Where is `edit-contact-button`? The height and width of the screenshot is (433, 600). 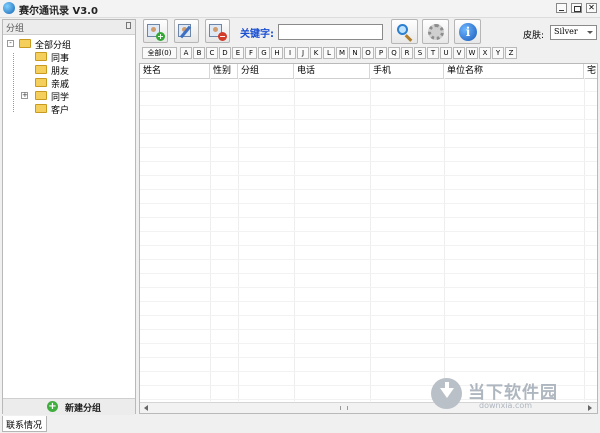 edit-contact-button is located at coordinates (186, 31).